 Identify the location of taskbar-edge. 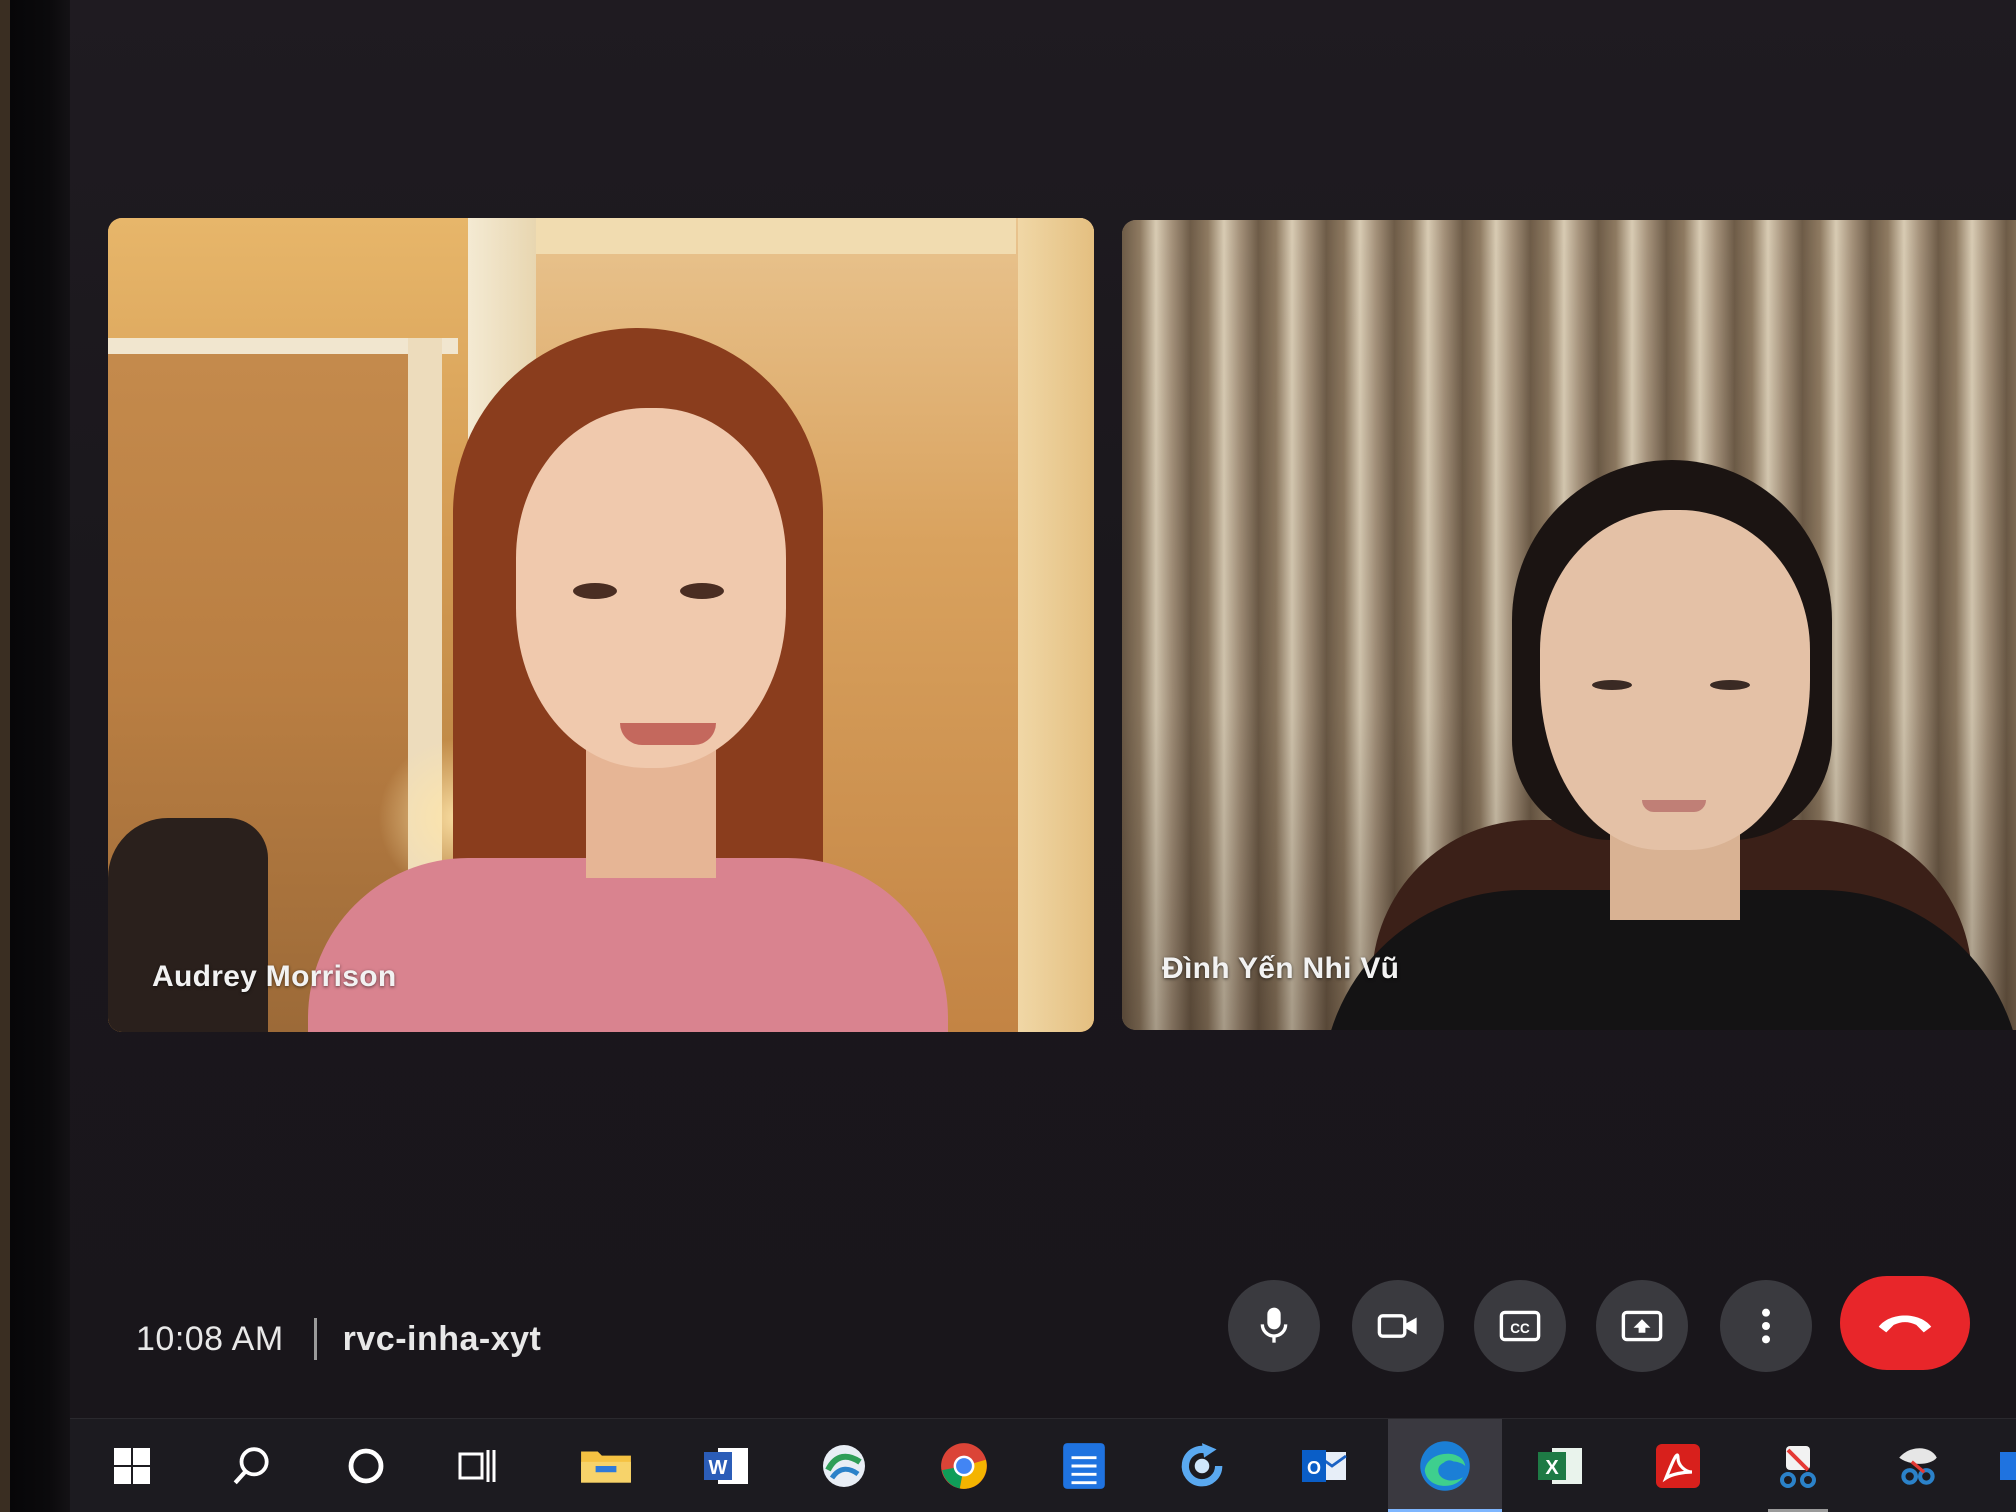
(1445, 1465).